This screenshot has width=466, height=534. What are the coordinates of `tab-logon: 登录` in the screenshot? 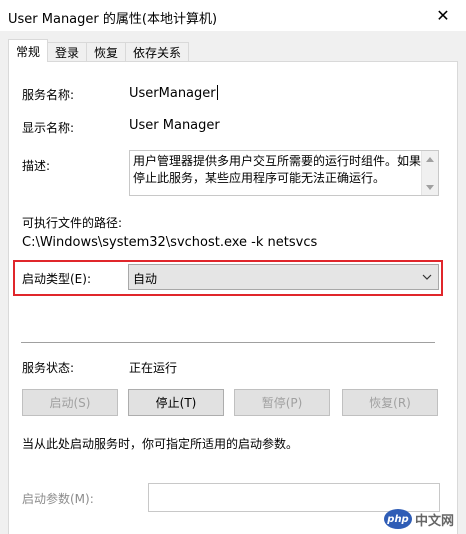 It's located at (67, 52).